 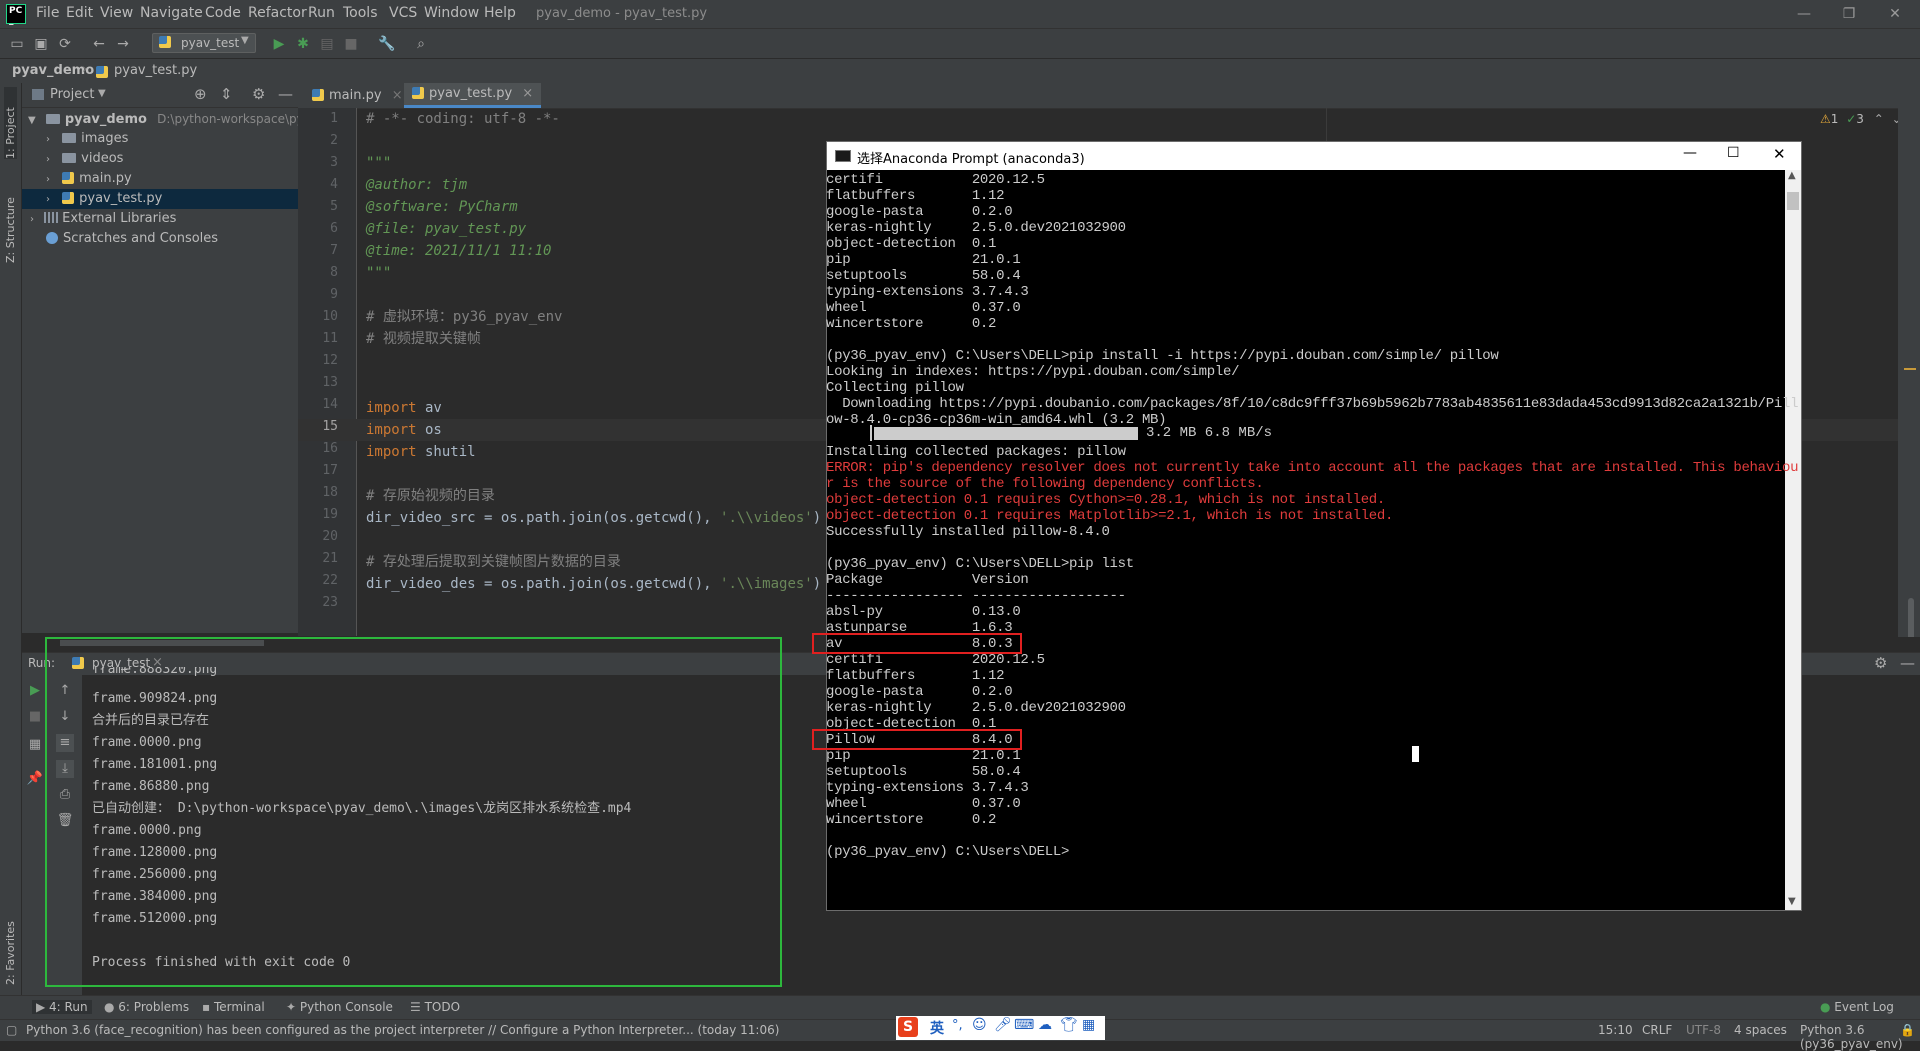 What do you see at coordinates (171, 13) in the screenshot?
I see `menu-navigate: Navigate` at bounding box center [171, 13].